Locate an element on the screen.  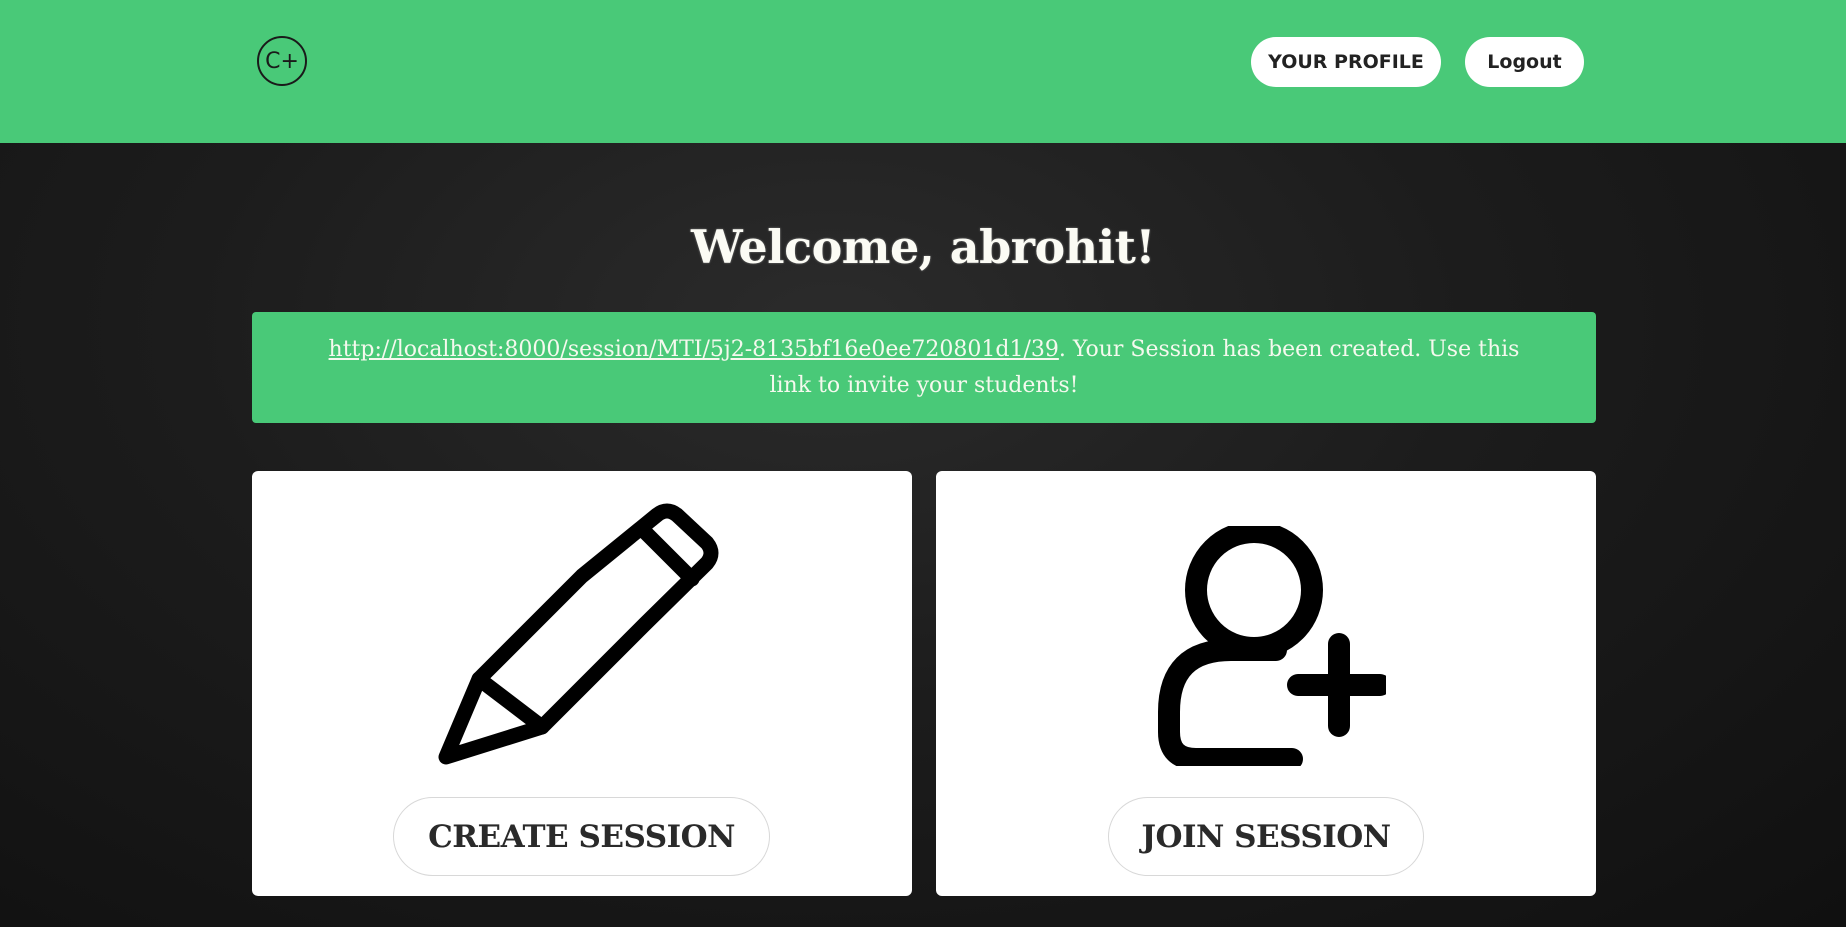
create-session-button: CREATE SESSION is located at coordinates (581, 836).